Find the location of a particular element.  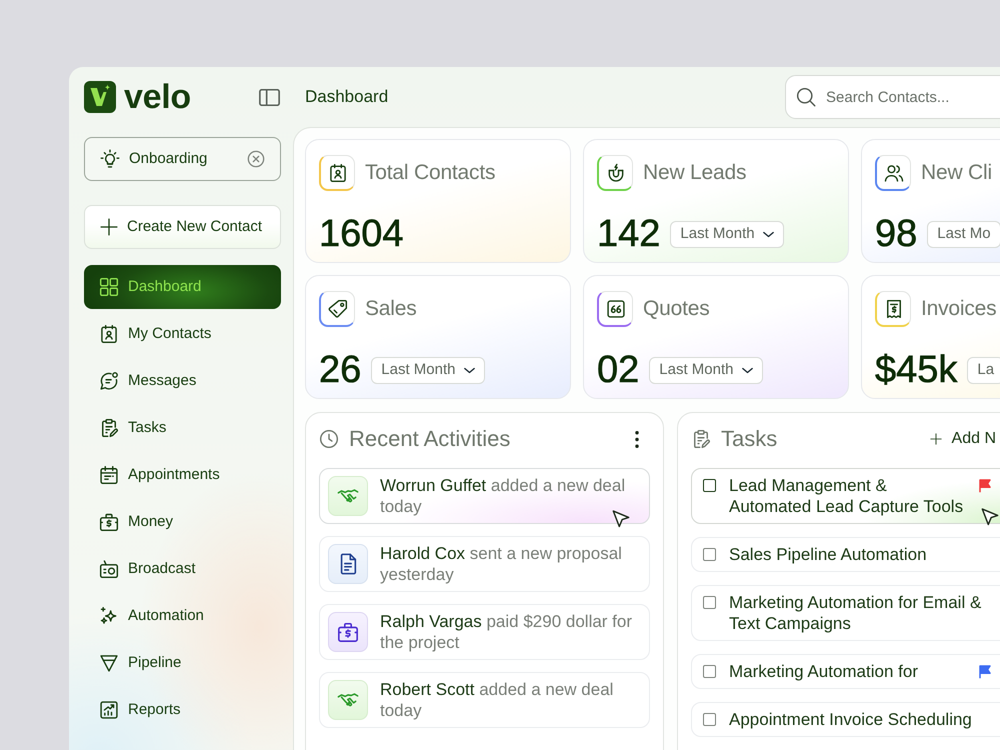

activity-item: Harold Cox sent a new proposal yesterday is located at coordinates (484, 564).